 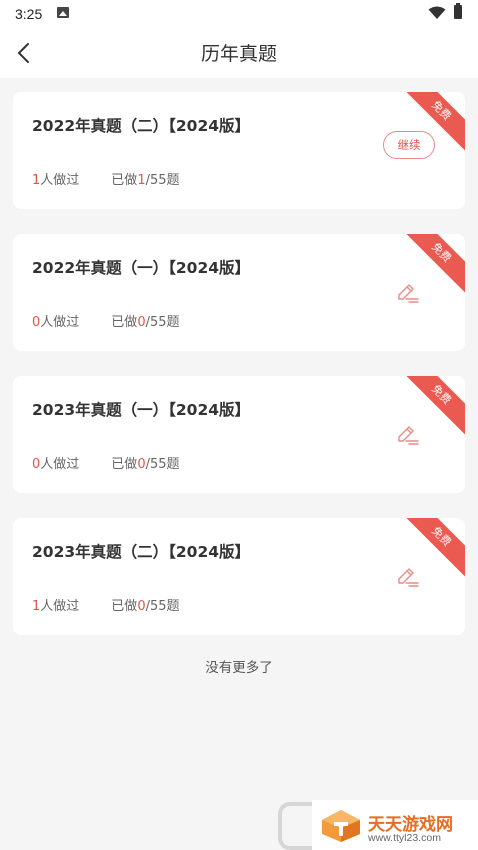 I want to click on page-title: 历年真题, so click(x=238, y=54).